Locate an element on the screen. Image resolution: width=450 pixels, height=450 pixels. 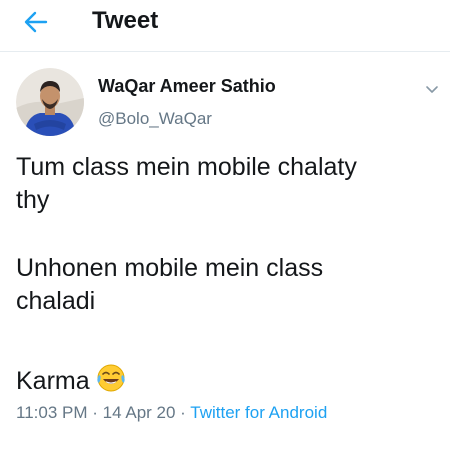
face-with-tears-of-joy-icon is located at coordinates (111, 382).